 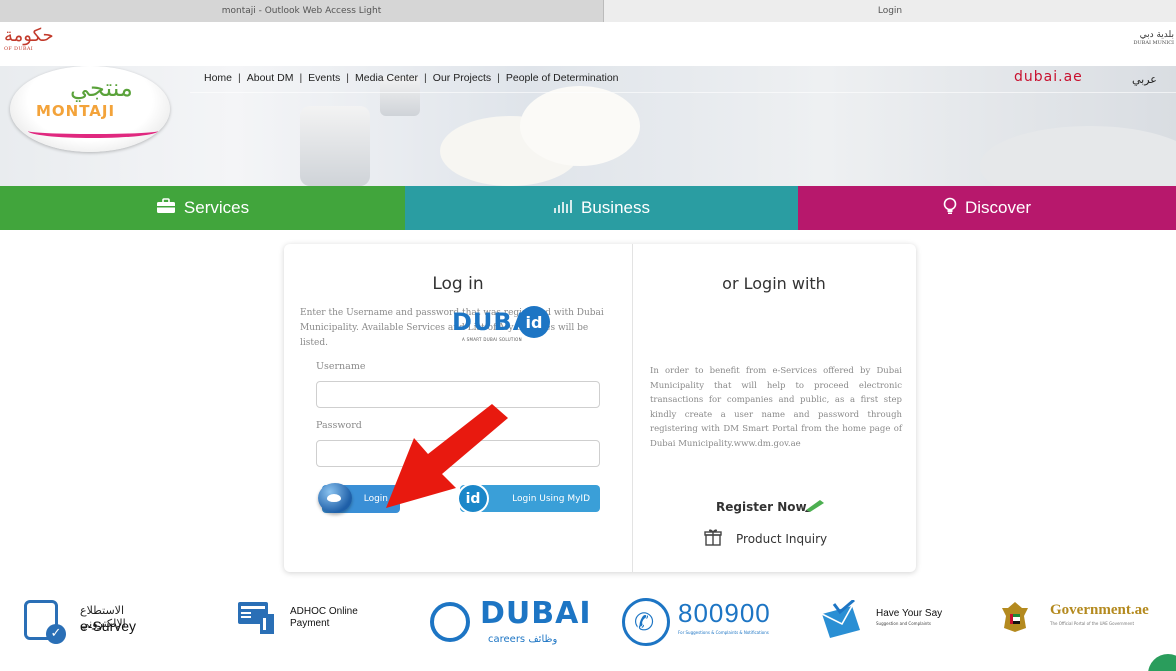 I want to click on browser-tab-bar: montaji - Outlook Web Access Light Login, so click(x=588, y=11).